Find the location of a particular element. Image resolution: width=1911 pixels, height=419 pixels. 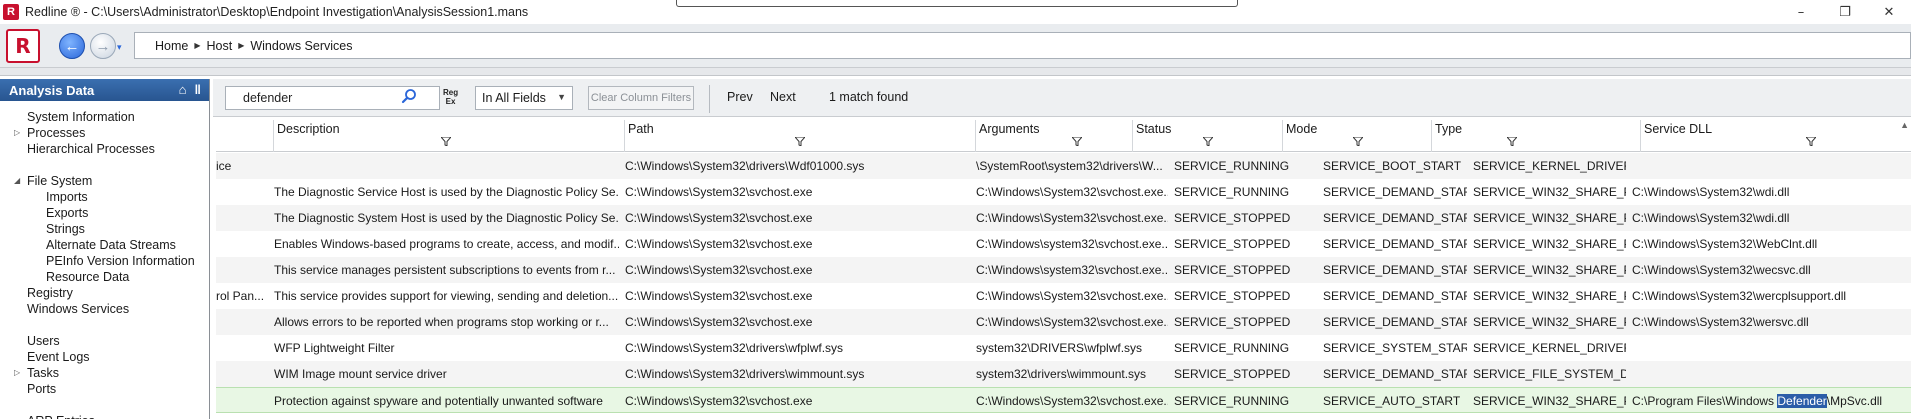

home-icon: ⌂ is located at coordinates (183, 89).